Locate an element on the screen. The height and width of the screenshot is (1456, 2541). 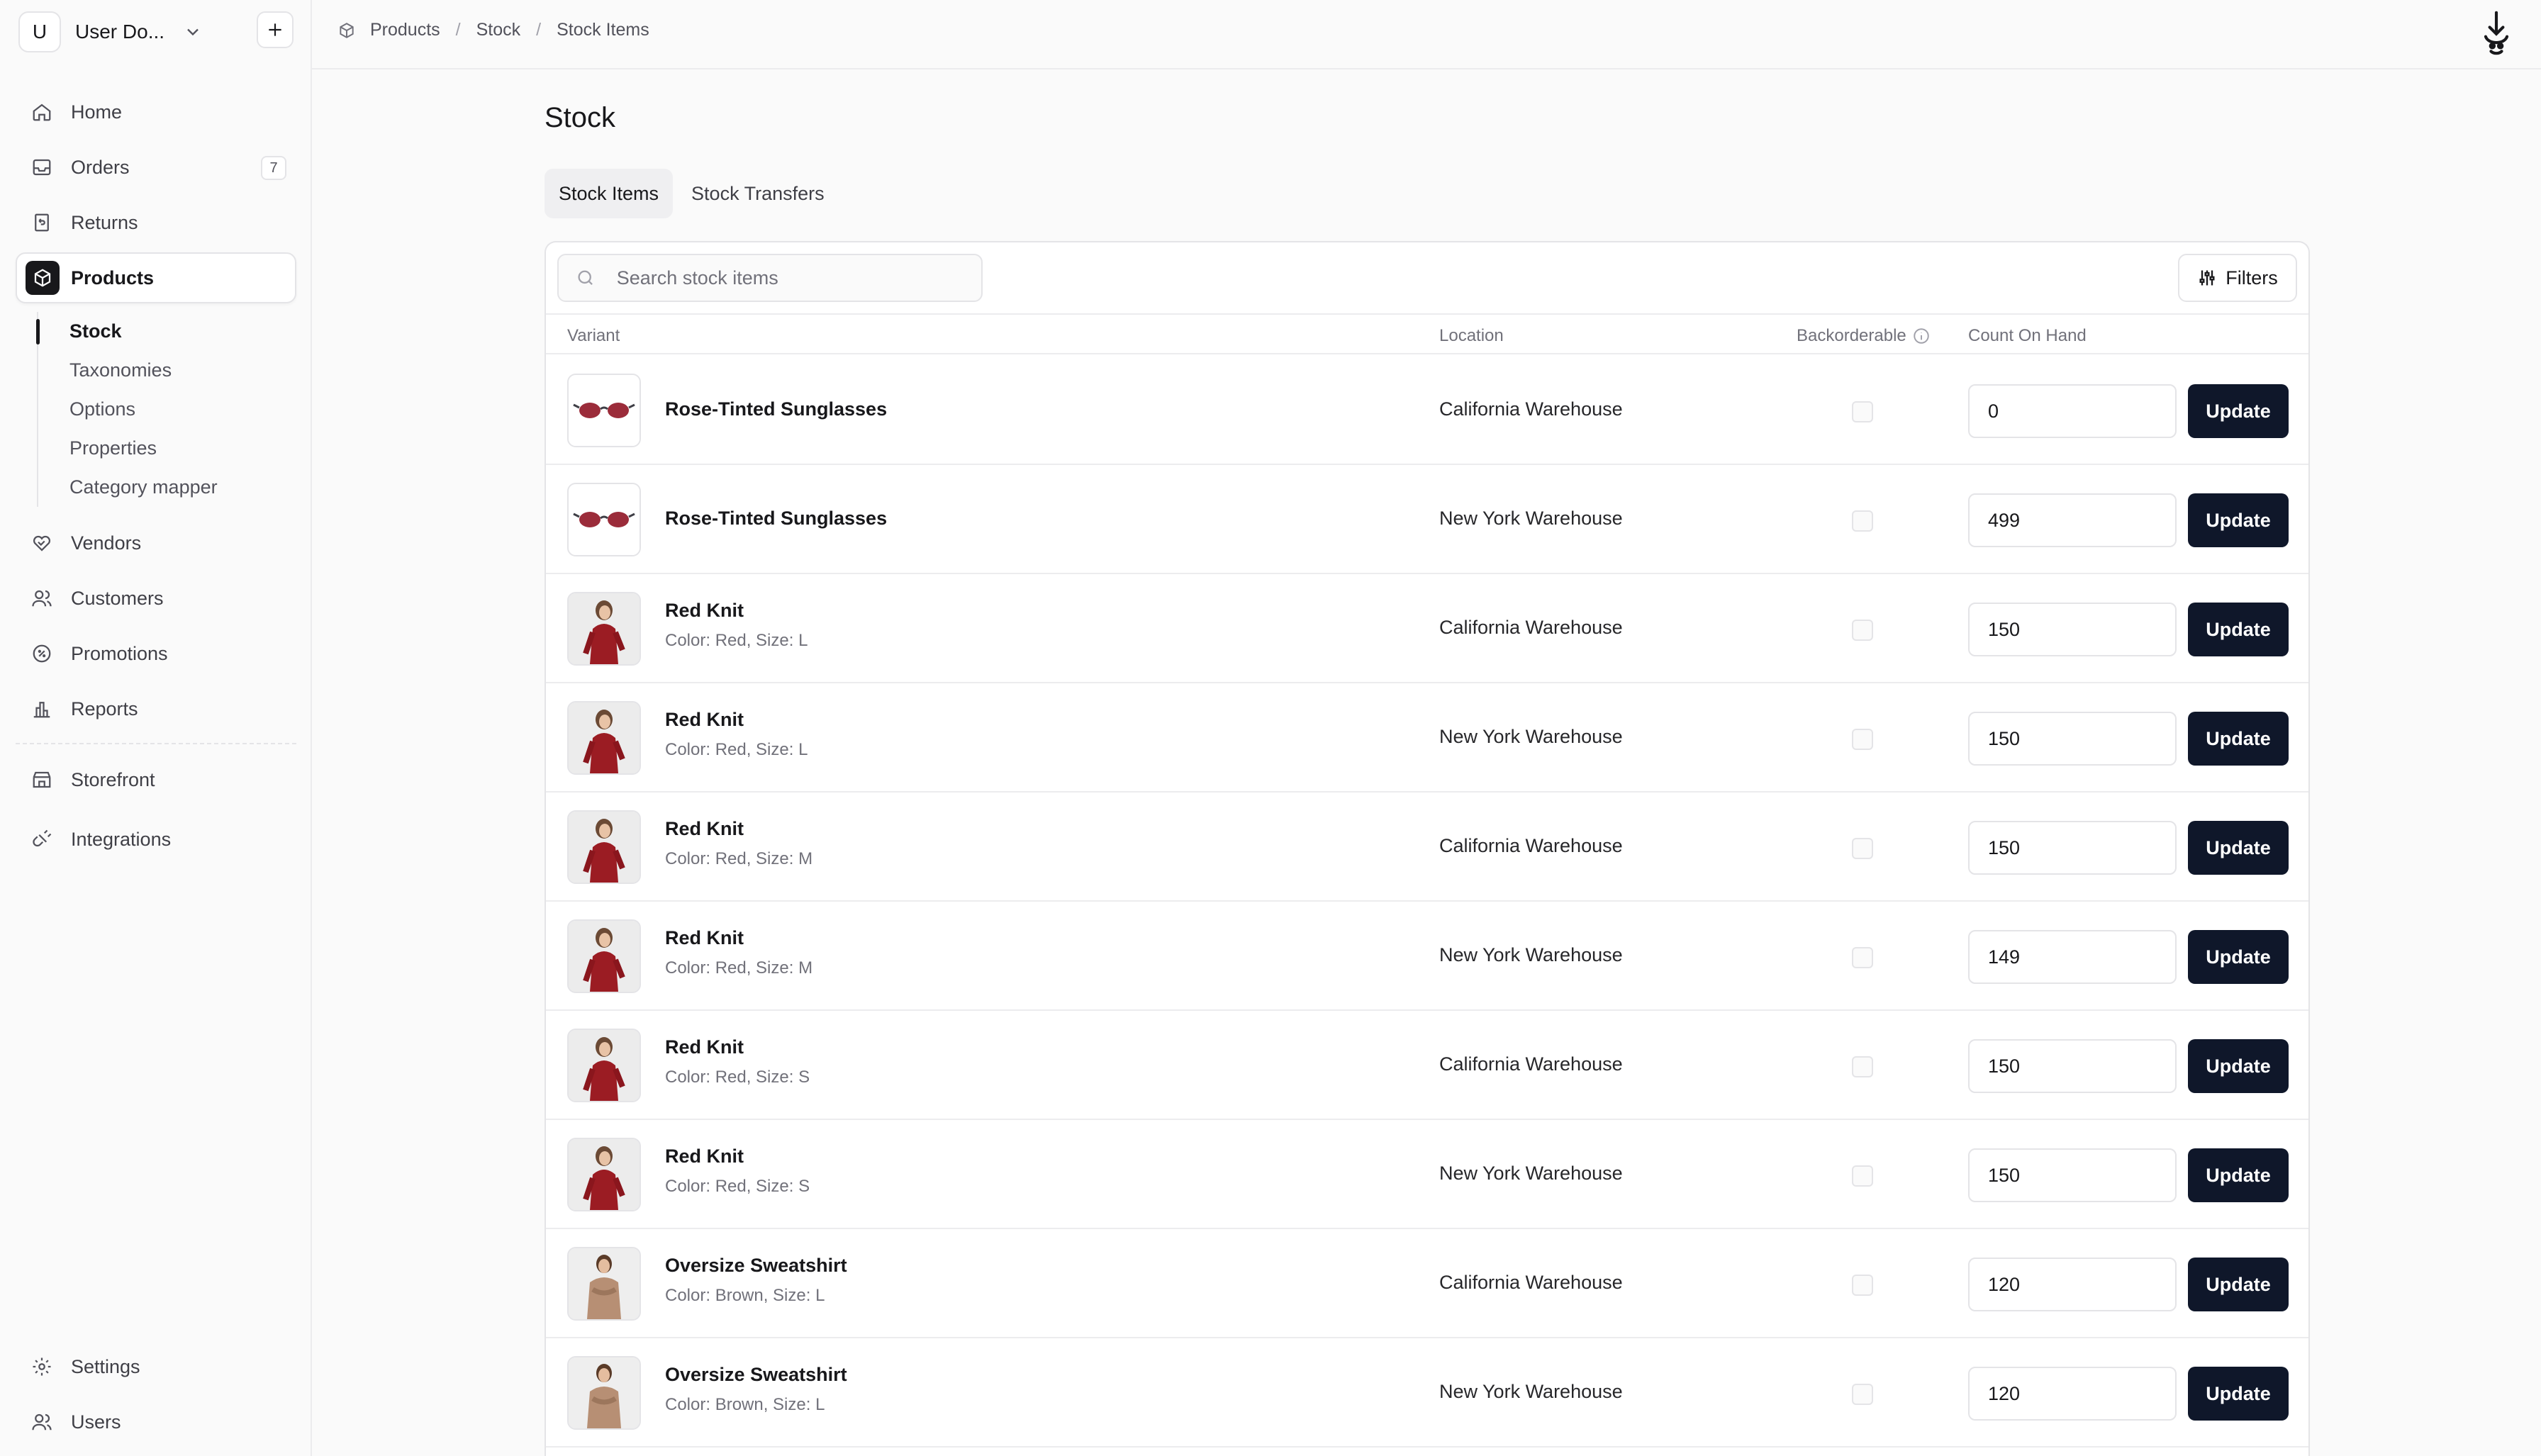
handshake-icon is located at coordinates (42, 543).